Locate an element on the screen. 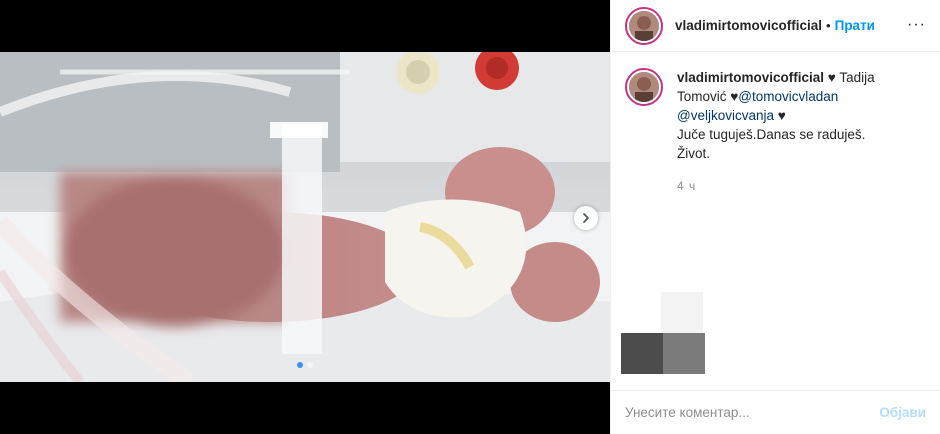  username-link: vladimirtomovicofficial is located at coordinates (748, 25).